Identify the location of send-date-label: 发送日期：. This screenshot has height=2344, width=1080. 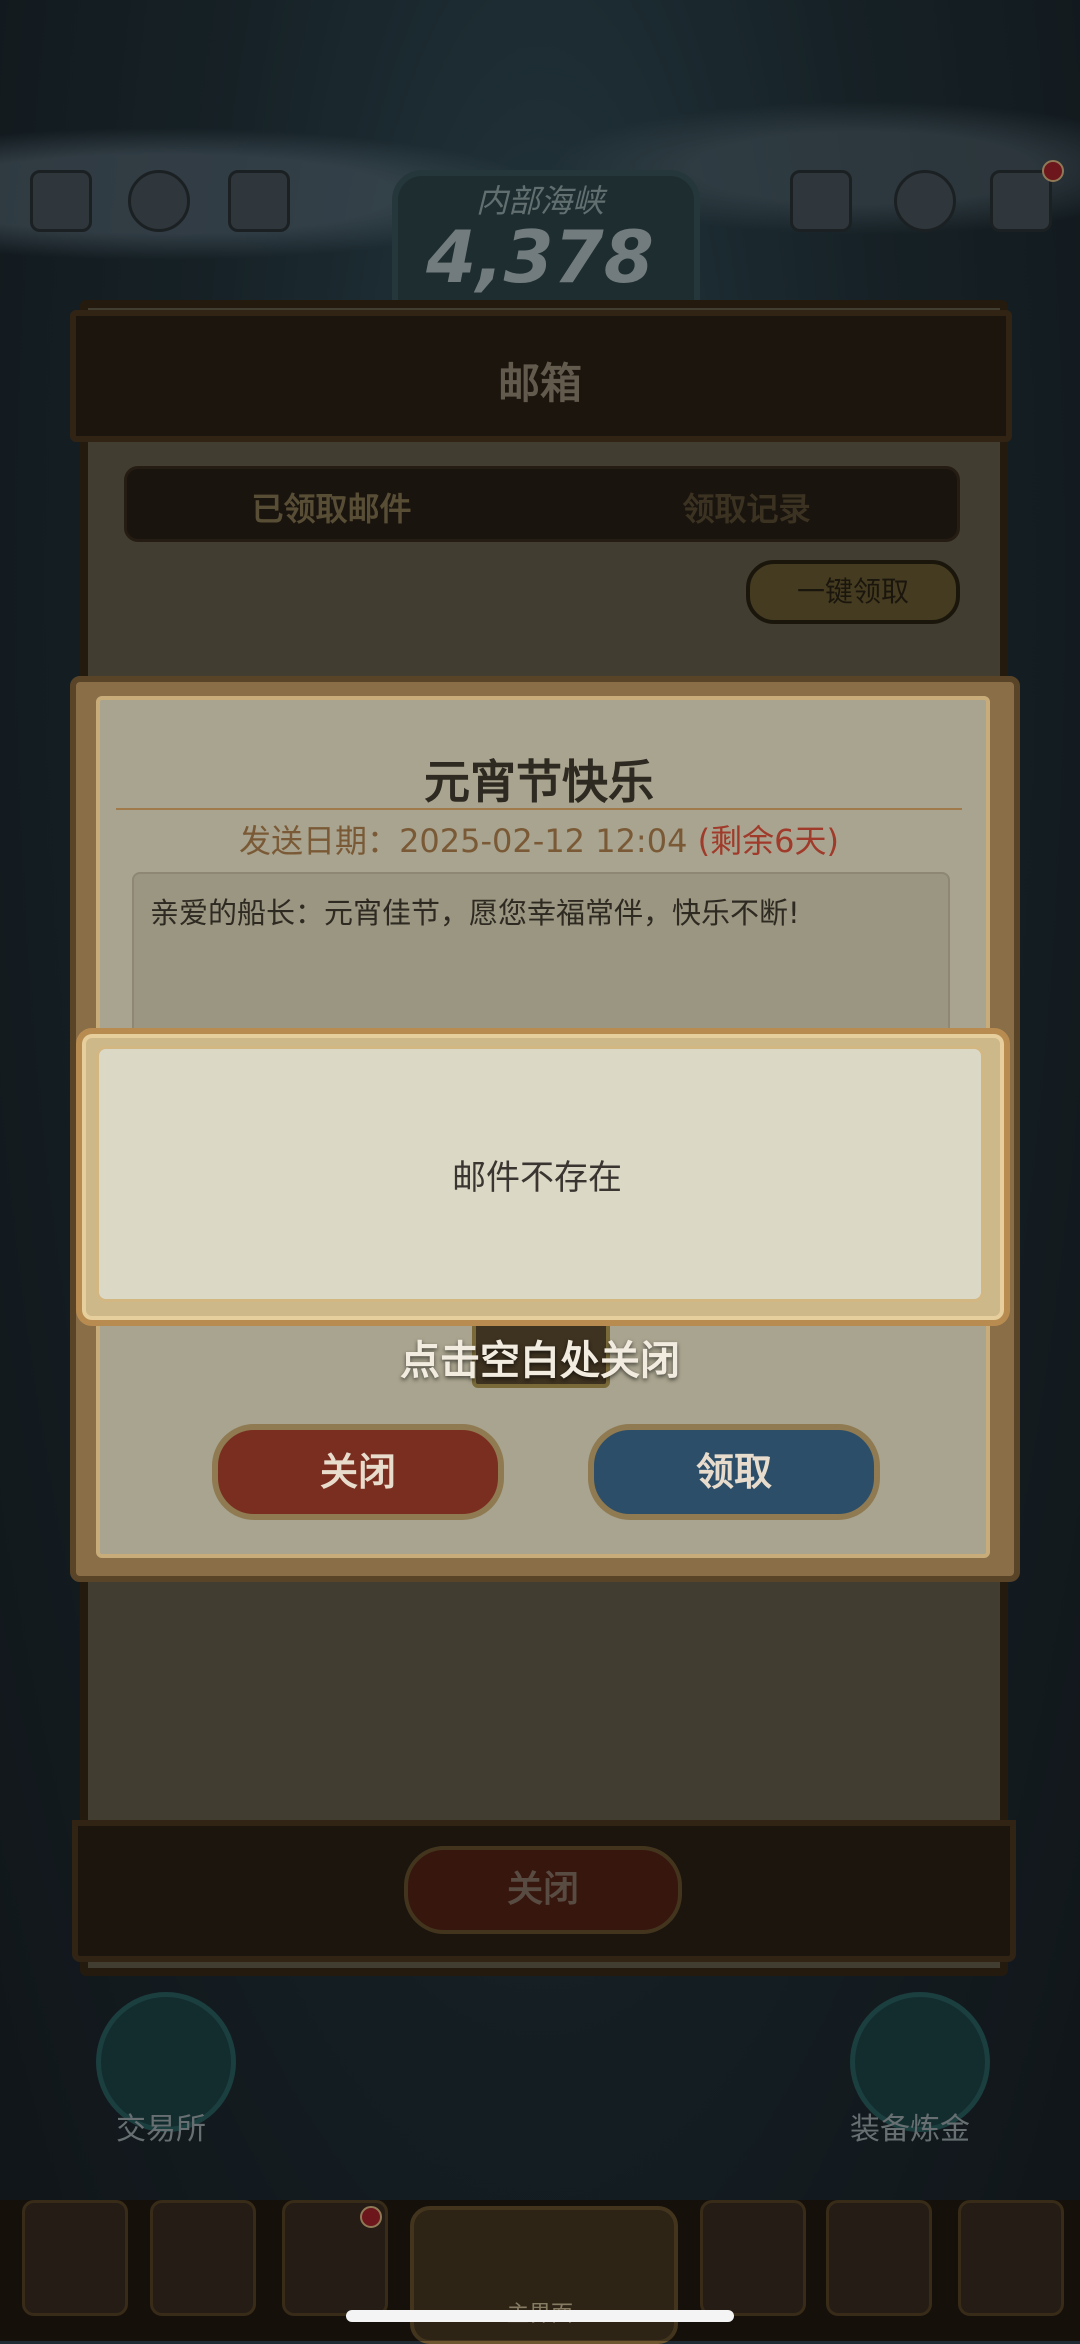
(319, 841).